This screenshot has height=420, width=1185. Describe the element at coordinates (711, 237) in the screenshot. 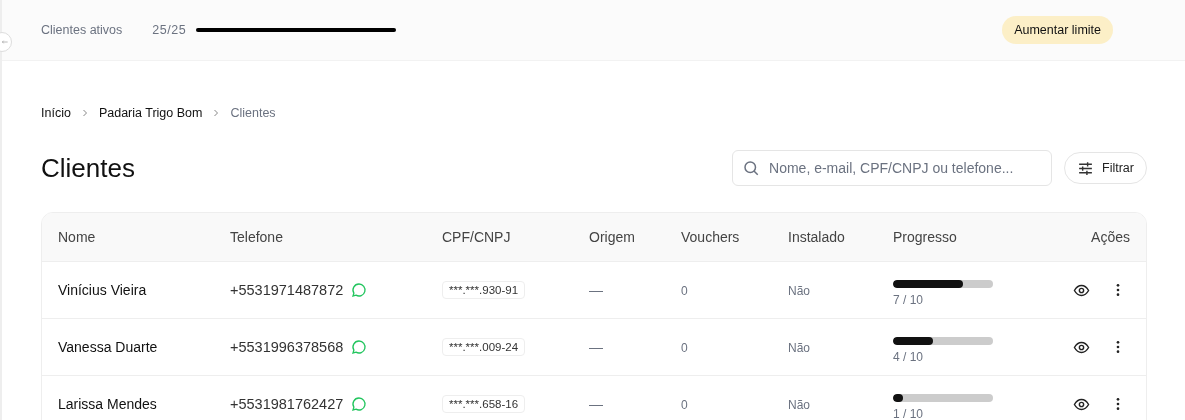

I see `column-header: Vouchers` at that location.